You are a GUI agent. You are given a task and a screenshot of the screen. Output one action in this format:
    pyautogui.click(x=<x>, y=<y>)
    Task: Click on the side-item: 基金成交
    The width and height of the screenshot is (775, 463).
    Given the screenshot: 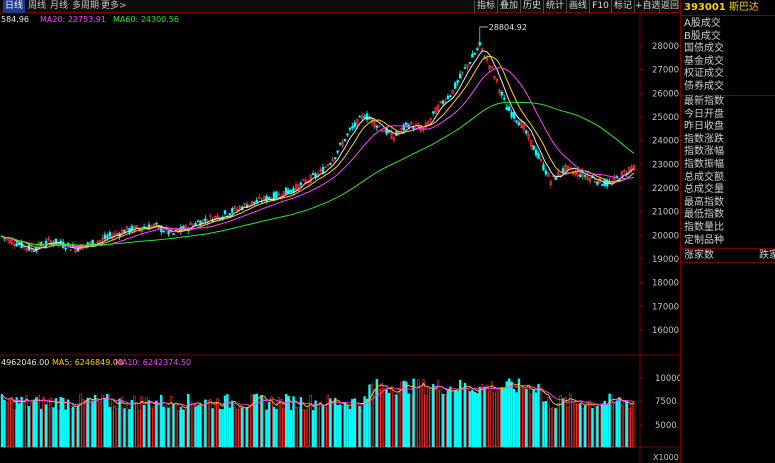 What is the action you would take?
    pyautogui.click(x=704, y=61)
    